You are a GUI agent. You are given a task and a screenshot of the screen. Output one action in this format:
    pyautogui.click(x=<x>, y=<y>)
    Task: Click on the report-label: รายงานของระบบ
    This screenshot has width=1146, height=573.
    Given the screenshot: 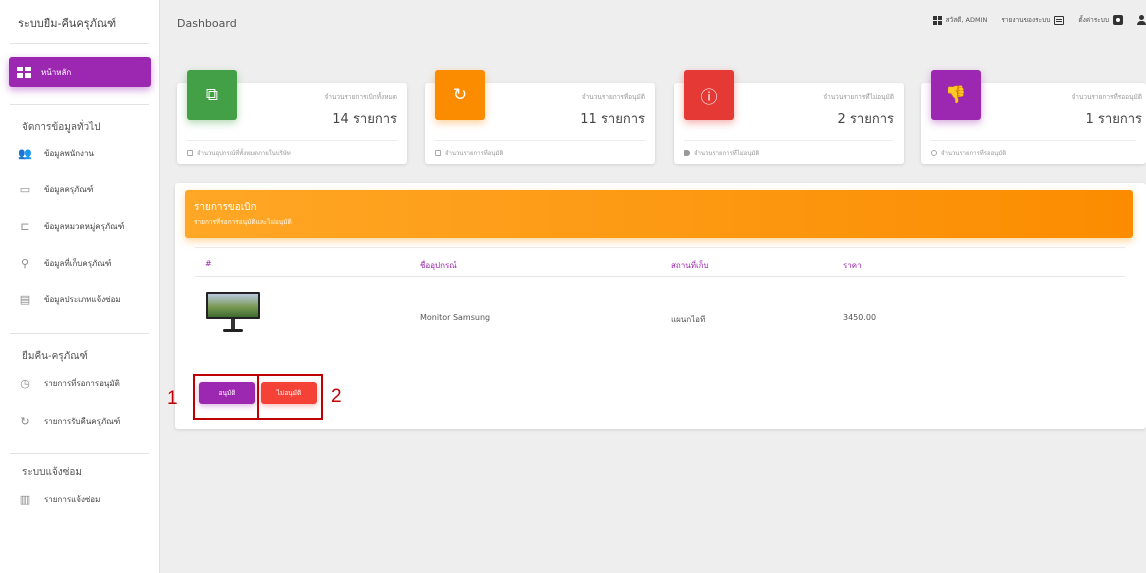 What is the action you would take?
    pyautogui.click(x=1026, y=20)
    